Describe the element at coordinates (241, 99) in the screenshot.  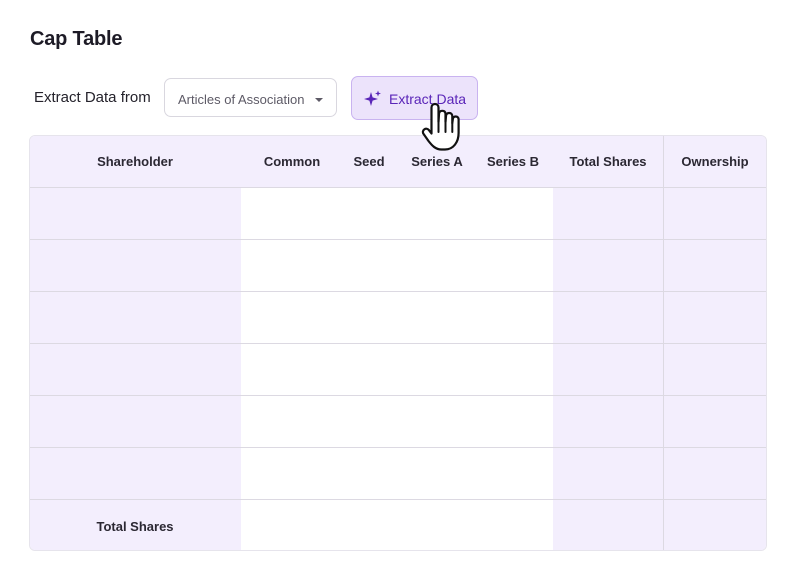
I see `source-document-value: Articles of Association` at that location.